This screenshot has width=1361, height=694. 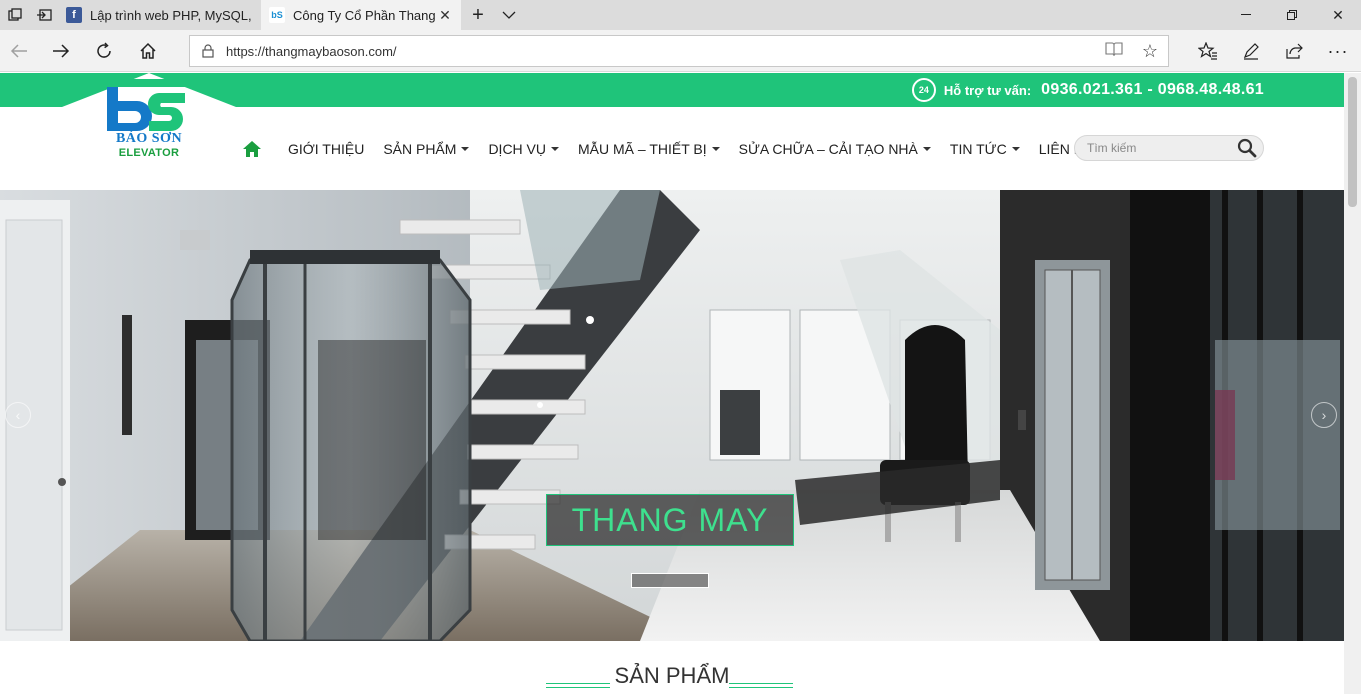 I want to click on support-label: Hỗ trợ tư vấn:, so click(x=987, y=90).